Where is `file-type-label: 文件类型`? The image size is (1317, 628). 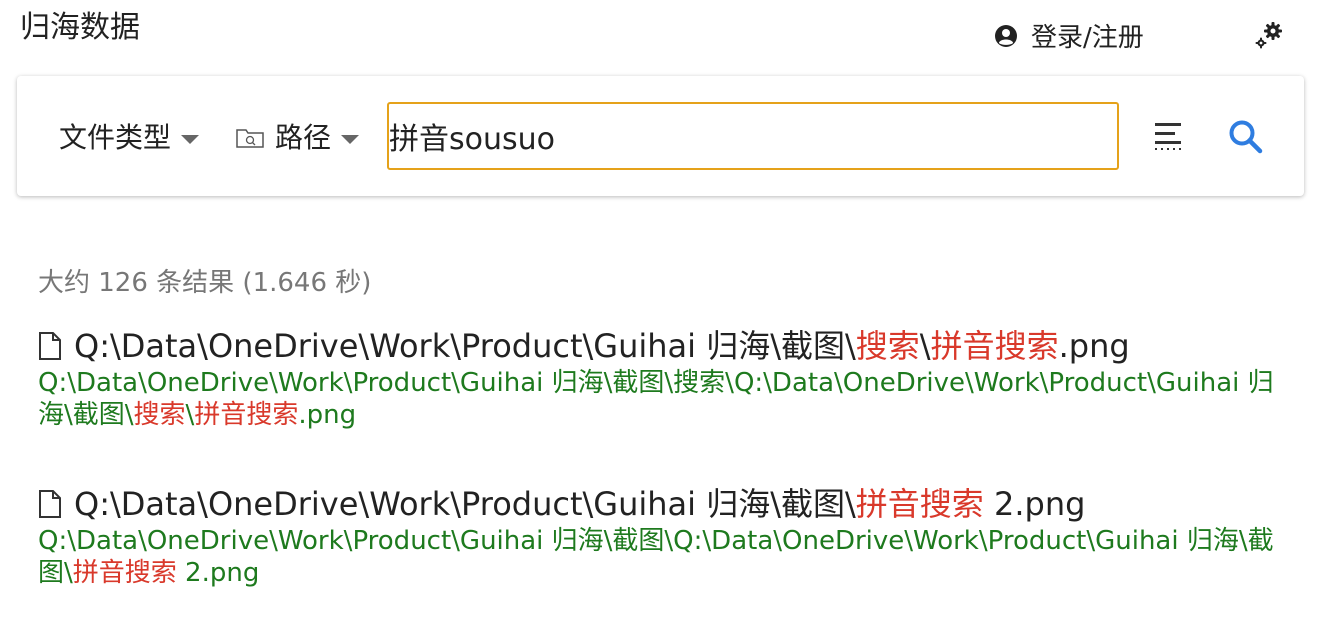 file-type-label: 文件类型 is located at coordinates (115, 137).